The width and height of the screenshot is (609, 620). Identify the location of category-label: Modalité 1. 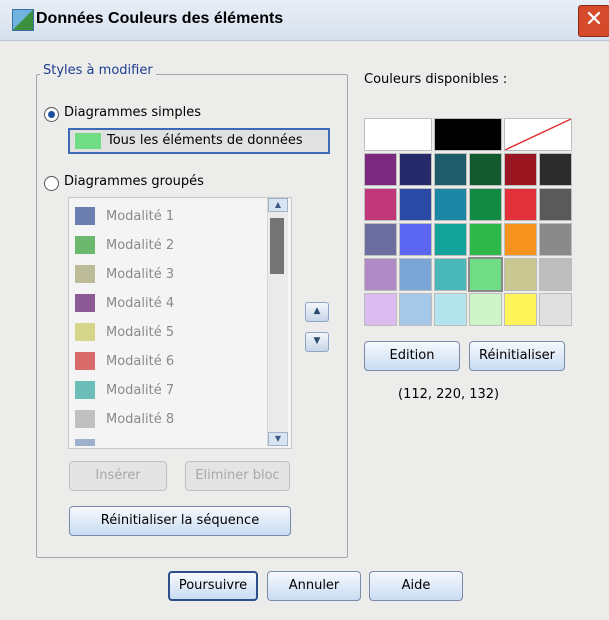
(140, 216).